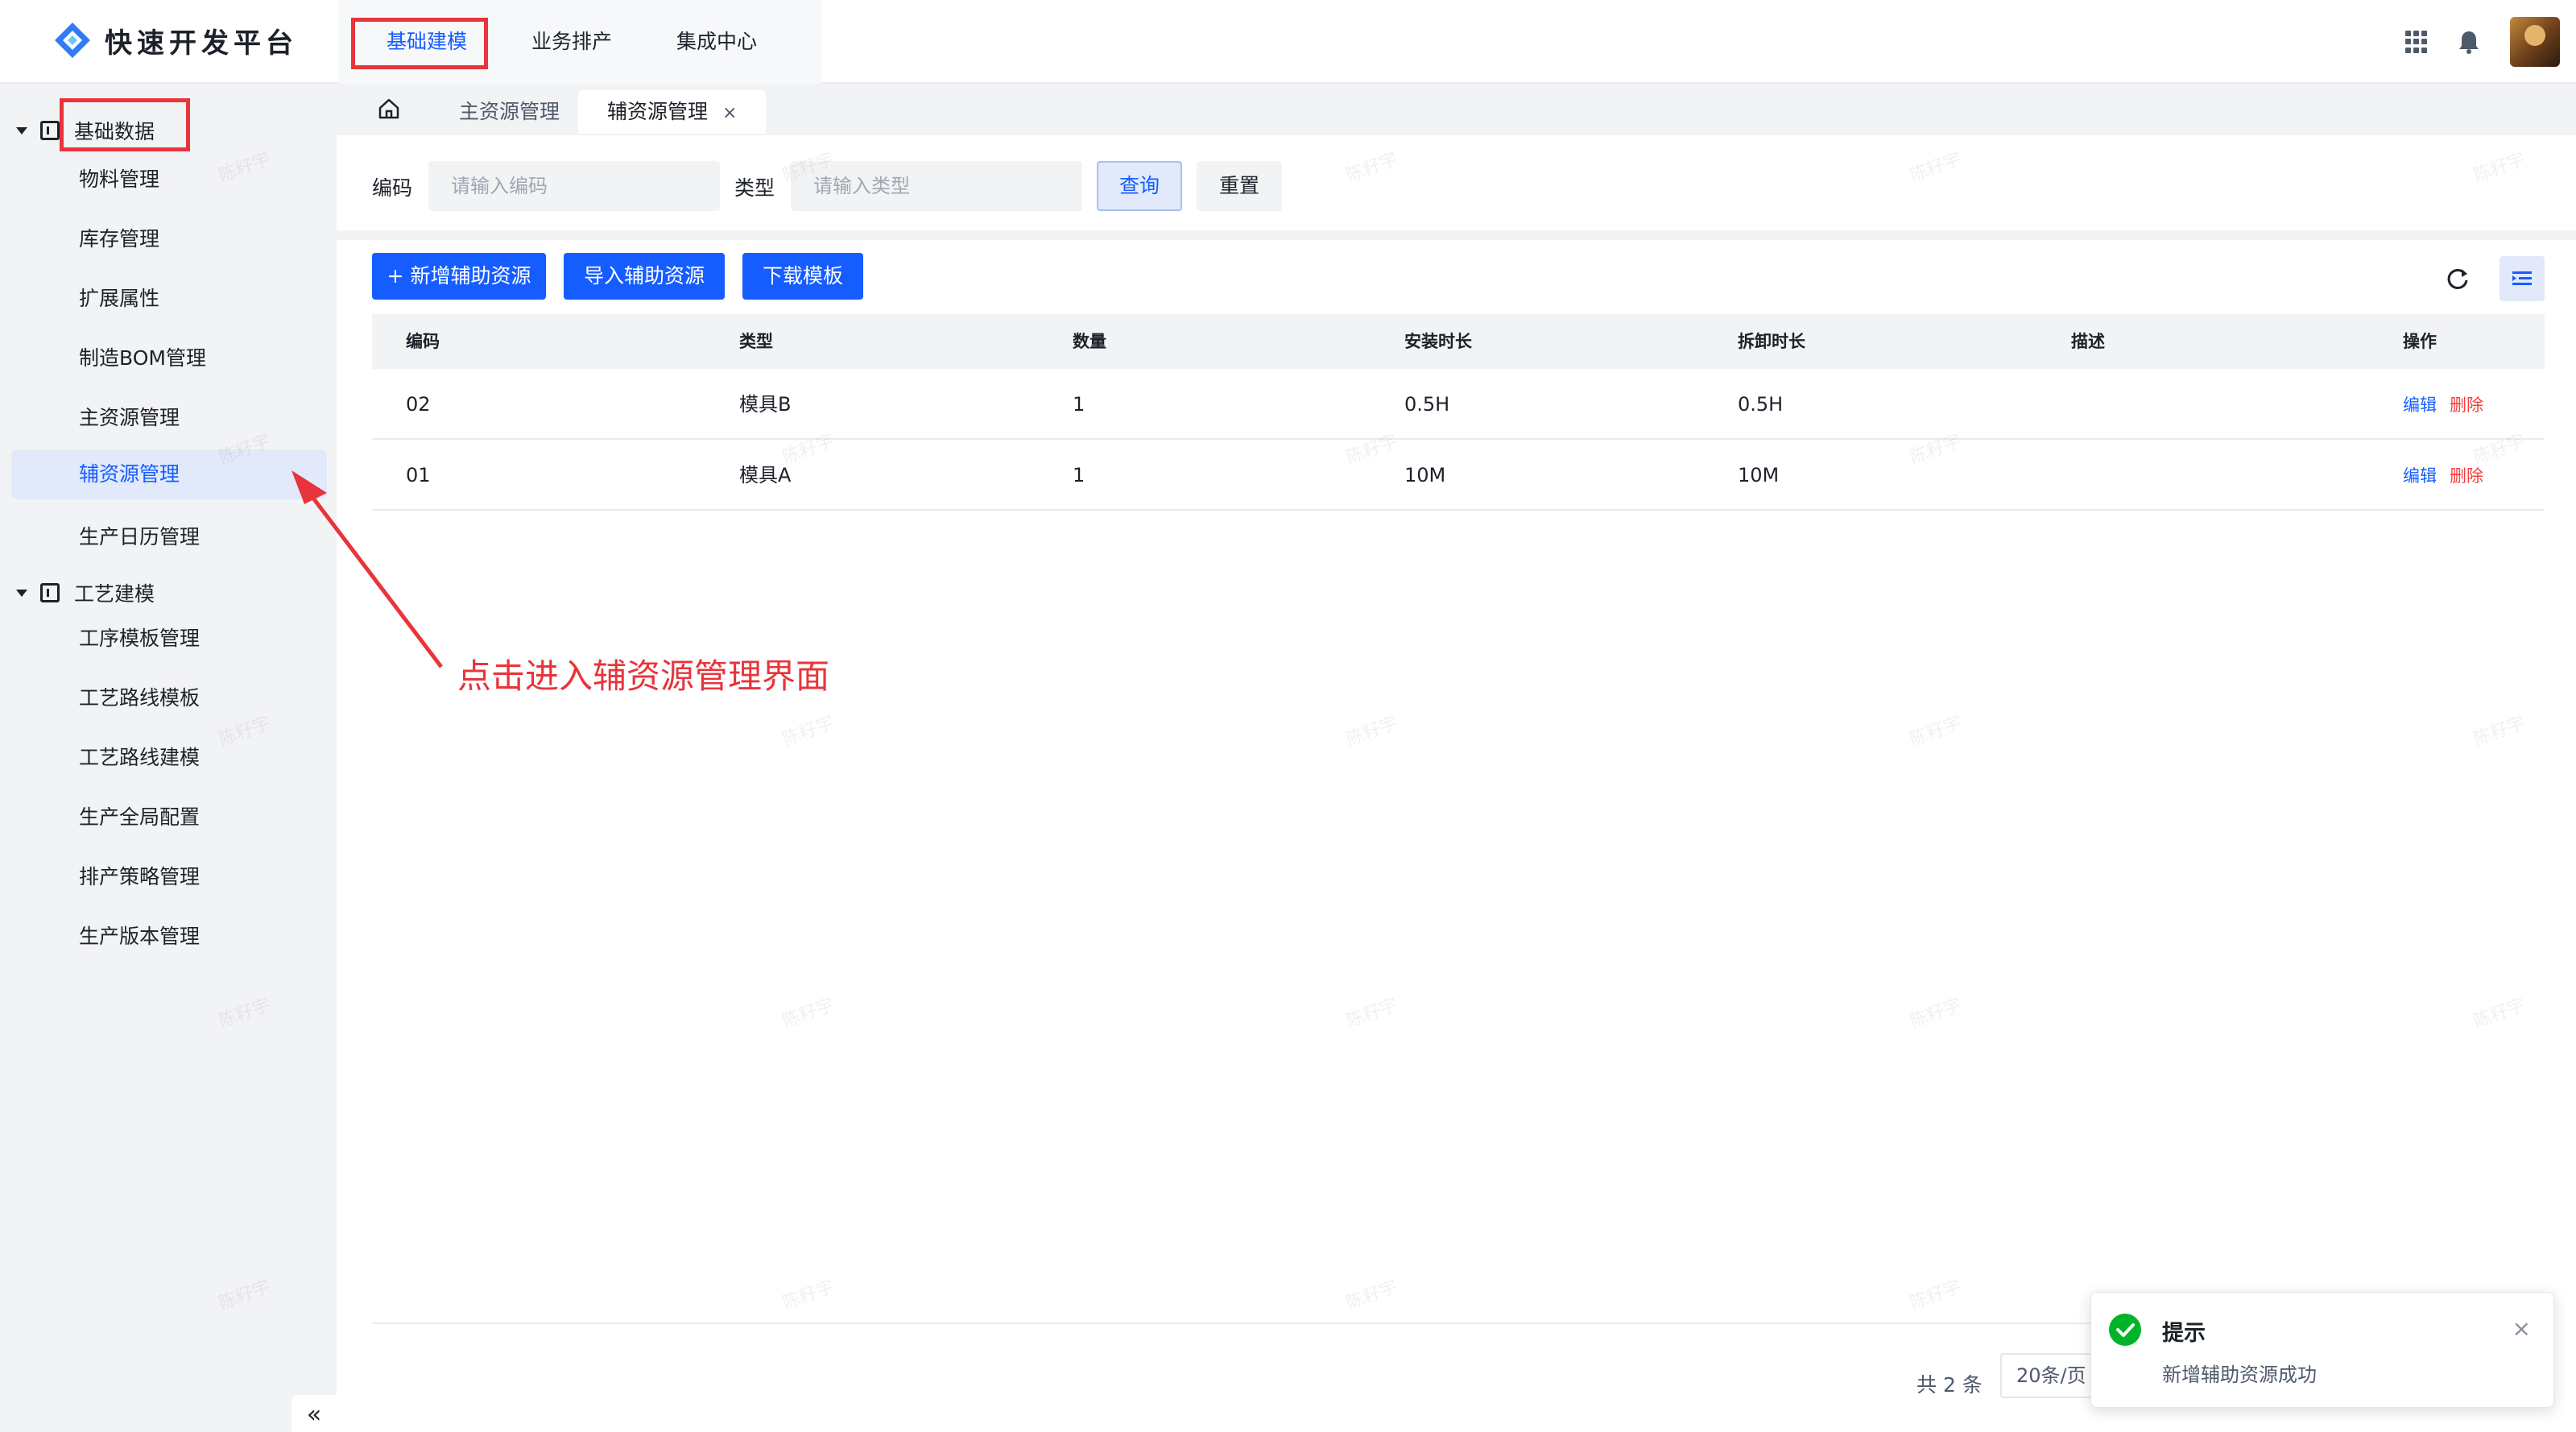 The width and height of the screenshot is (2576, 1432). I want to click on query-button: 查询, so click(1139, 186).